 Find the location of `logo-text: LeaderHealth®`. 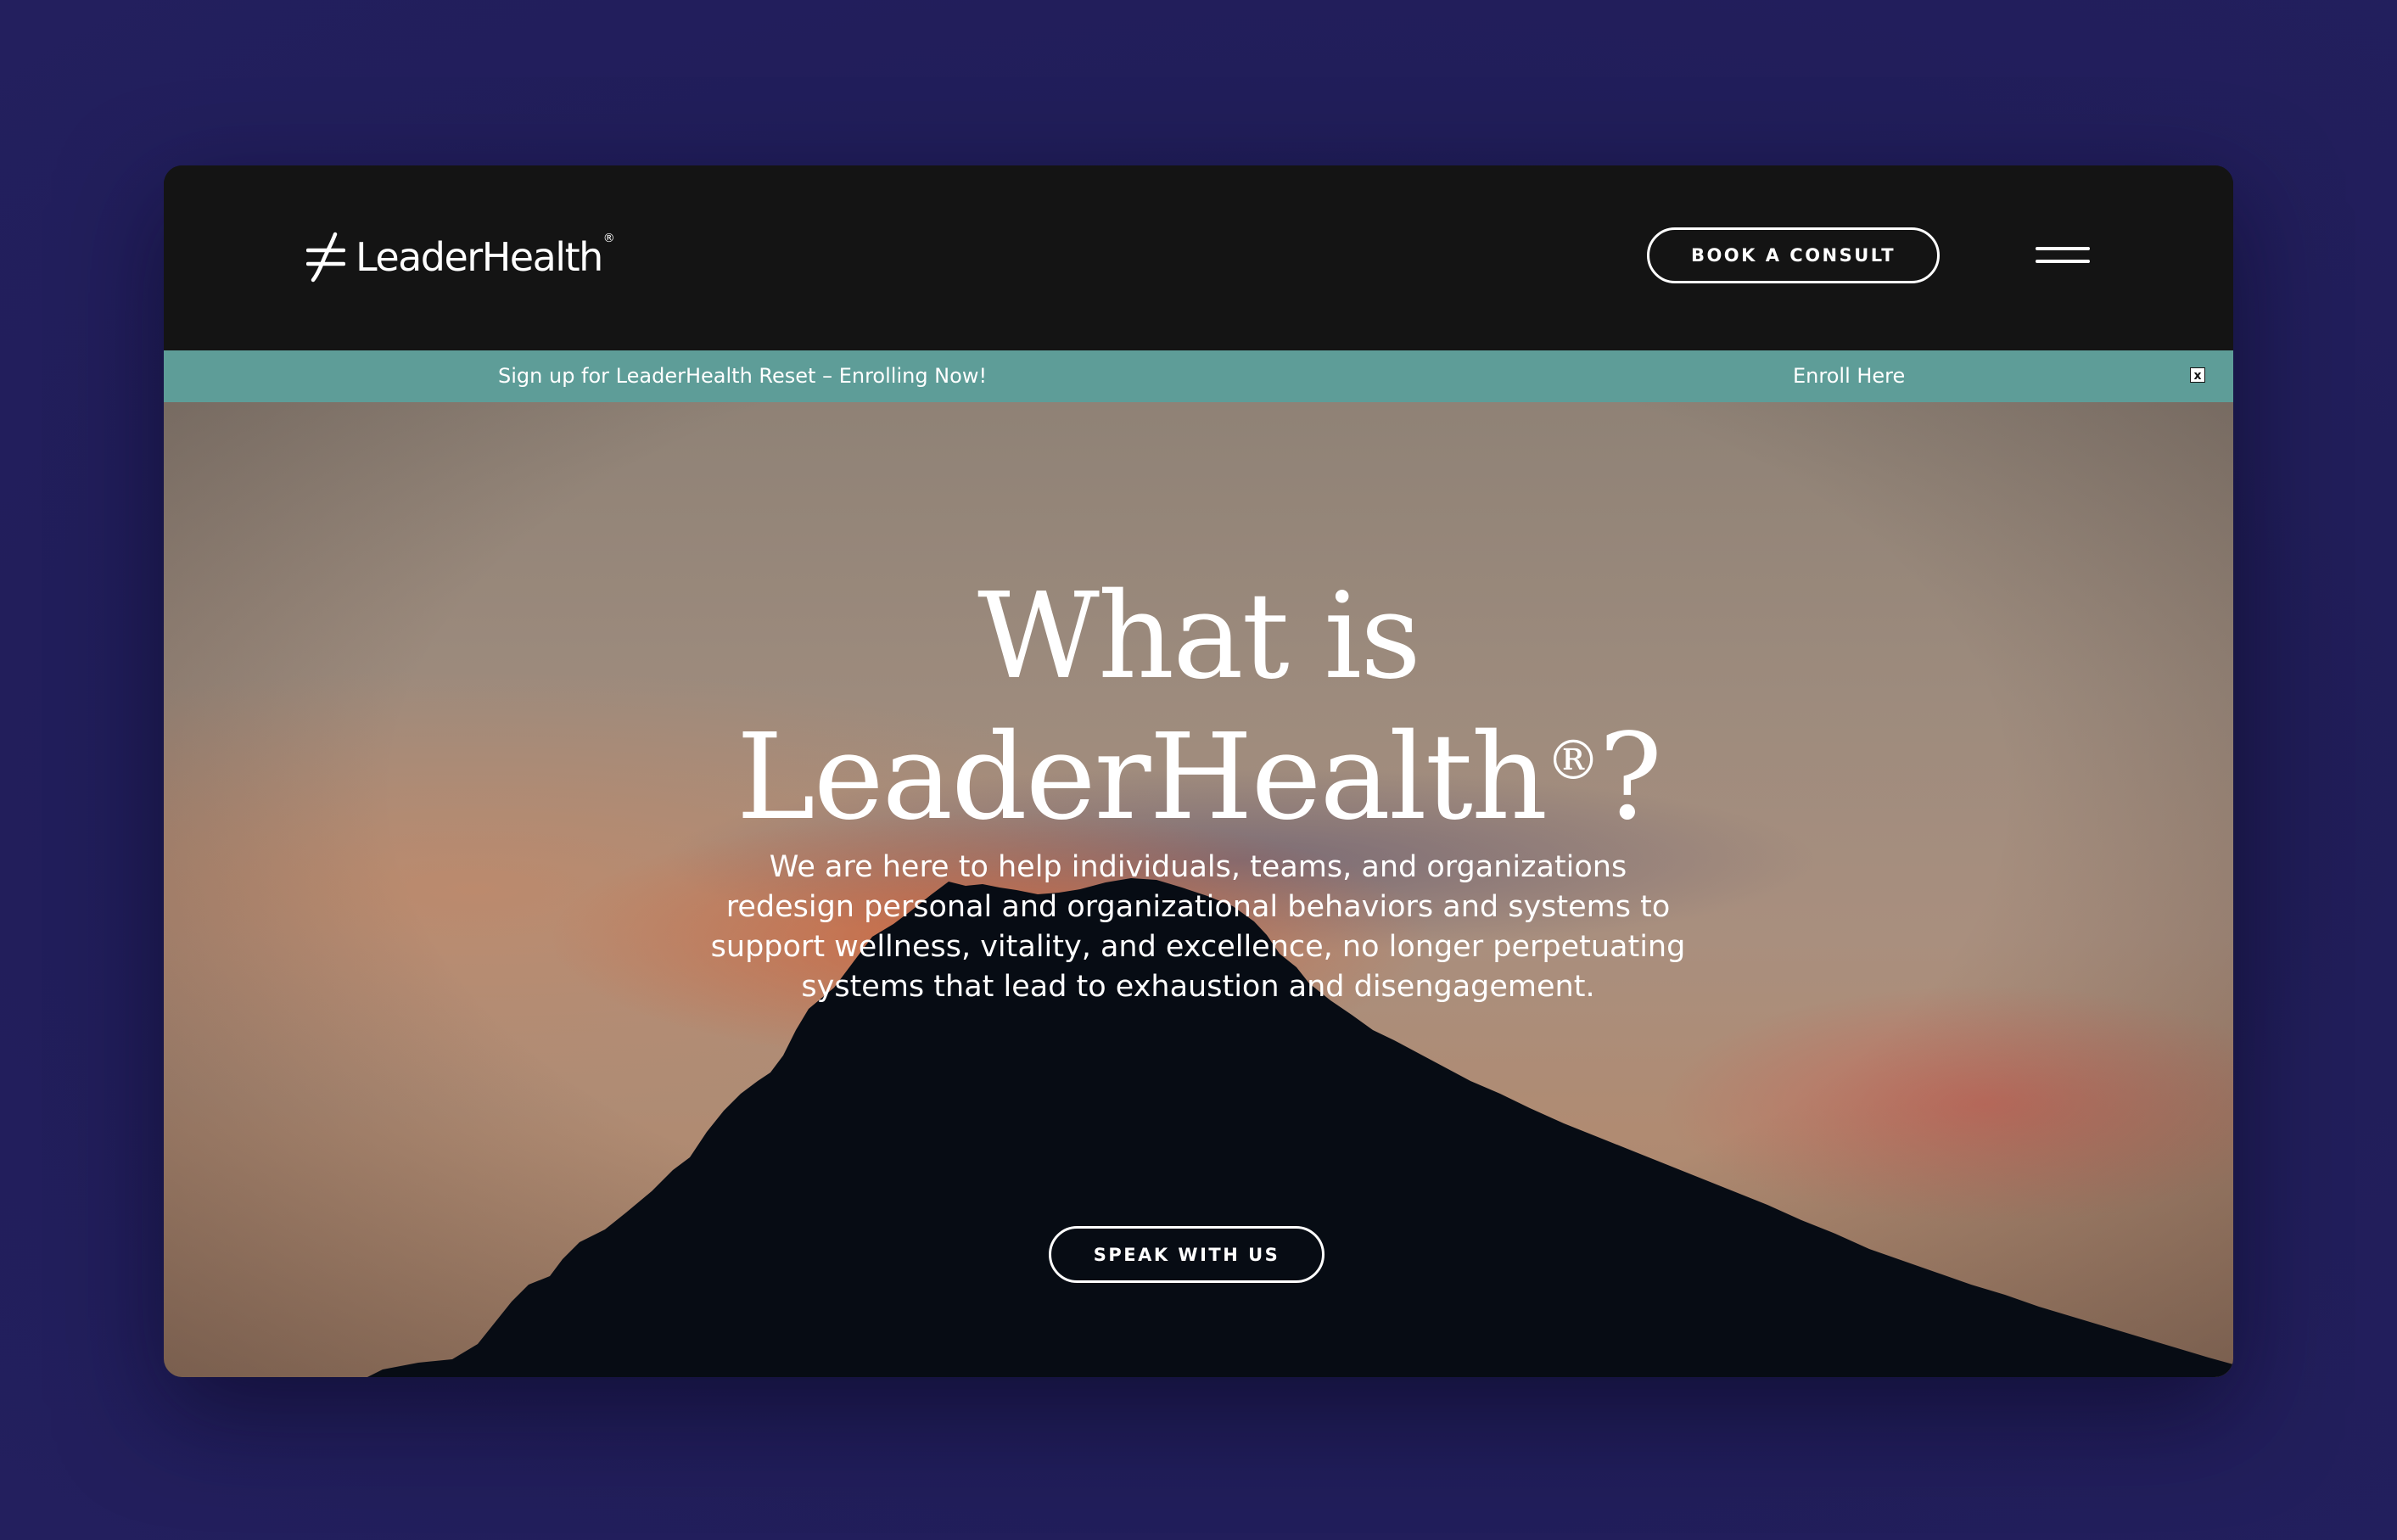

logo-text: LeaderHealth® is located at coordinates (485, 256).